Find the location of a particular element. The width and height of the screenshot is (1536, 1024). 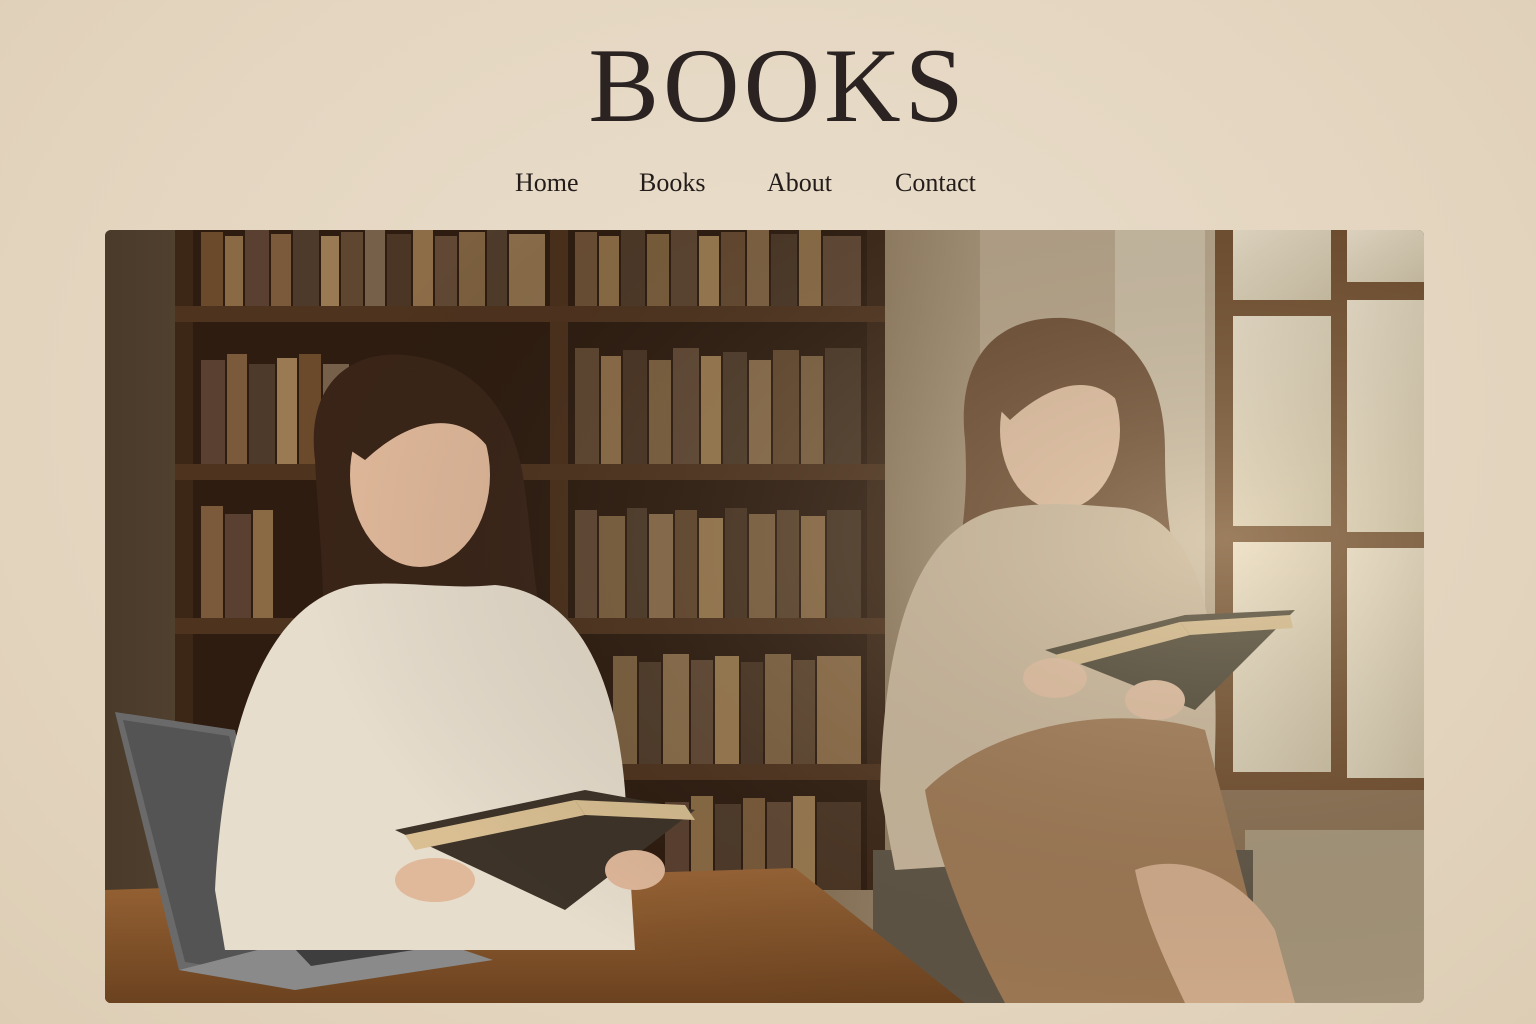

main-nav: Home Books About Contact is located at coordinates (768, 186).